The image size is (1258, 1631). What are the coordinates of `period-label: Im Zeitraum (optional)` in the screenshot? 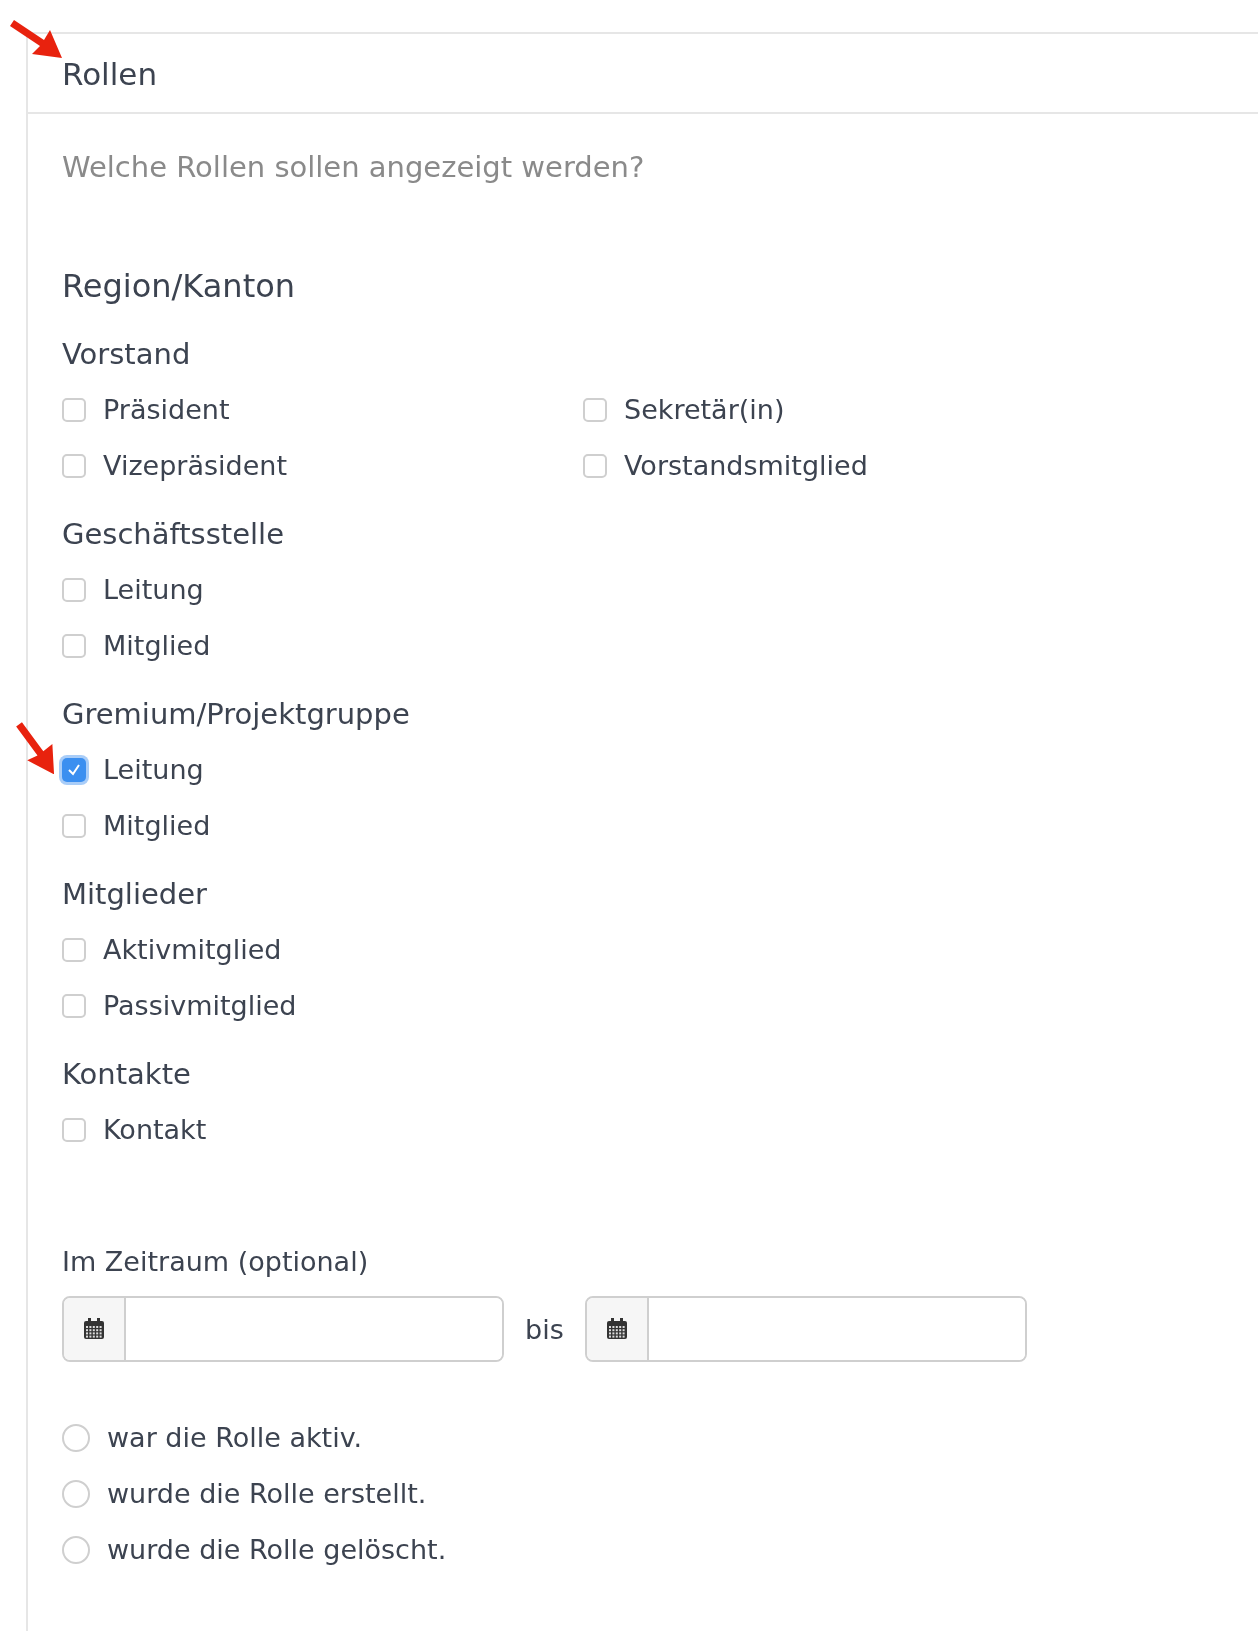 It's located at (216, 1262).